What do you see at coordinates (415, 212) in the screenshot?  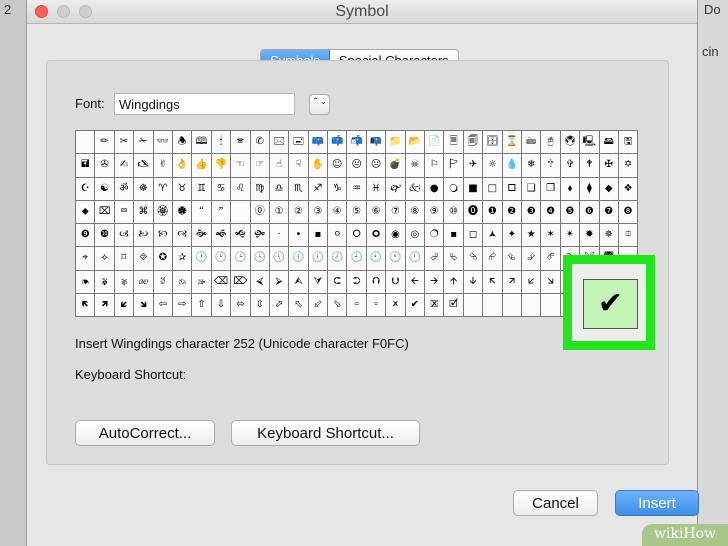 I see `symbol-cell: ⑧` at bounding box center [415, 212].